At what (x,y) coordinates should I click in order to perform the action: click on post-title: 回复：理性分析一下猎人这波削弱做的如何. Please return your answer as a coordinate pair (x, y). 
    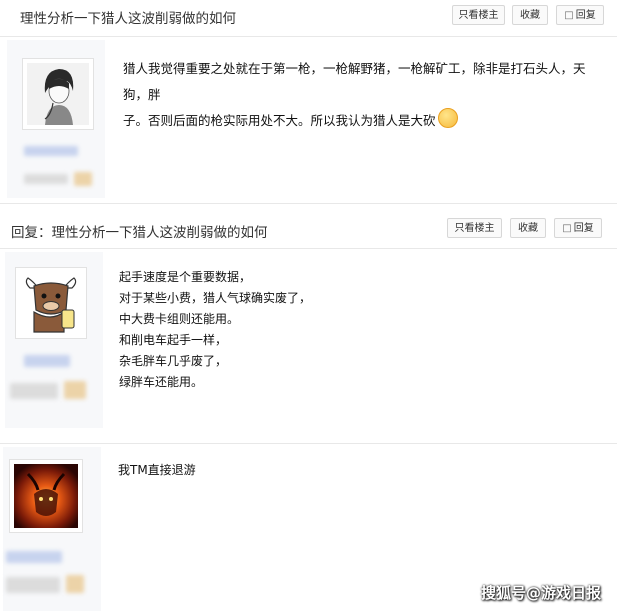
    Looking at the image, I should click on (139, 233).